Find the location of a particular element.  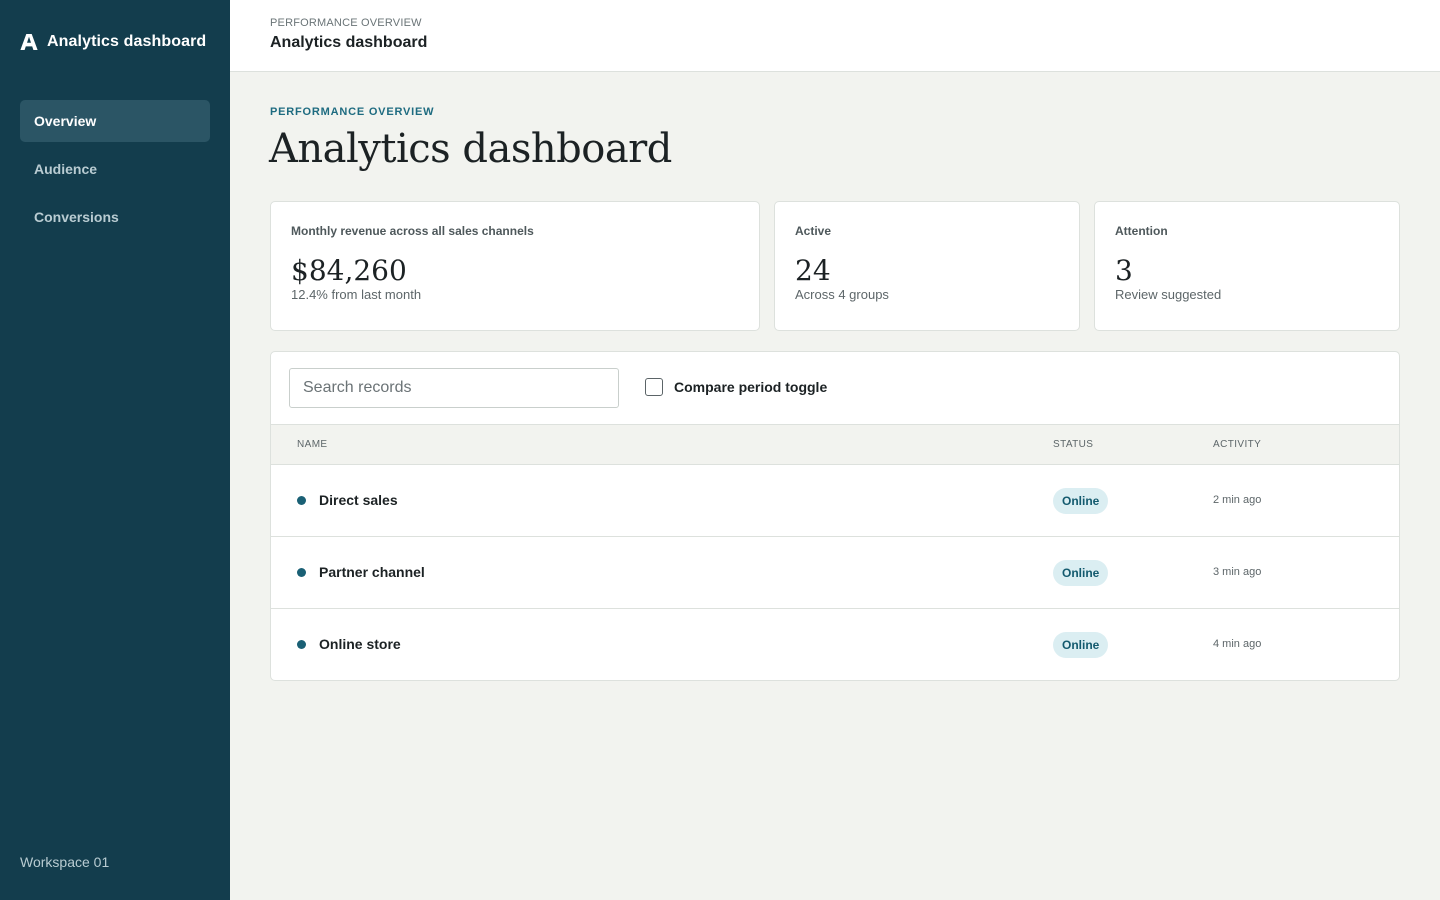

table-header: NAME STATUS ACTIVITY is located at coordinates (835, 444).